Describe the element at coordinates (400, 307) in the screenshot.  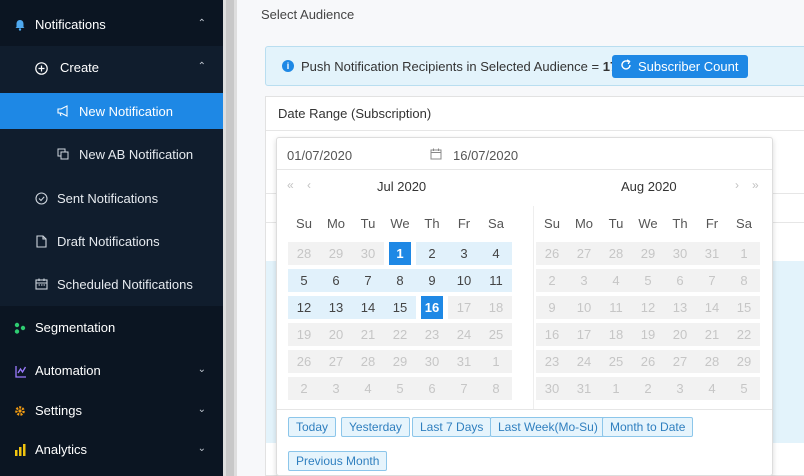
I see `calendar-day: 15` at that location.